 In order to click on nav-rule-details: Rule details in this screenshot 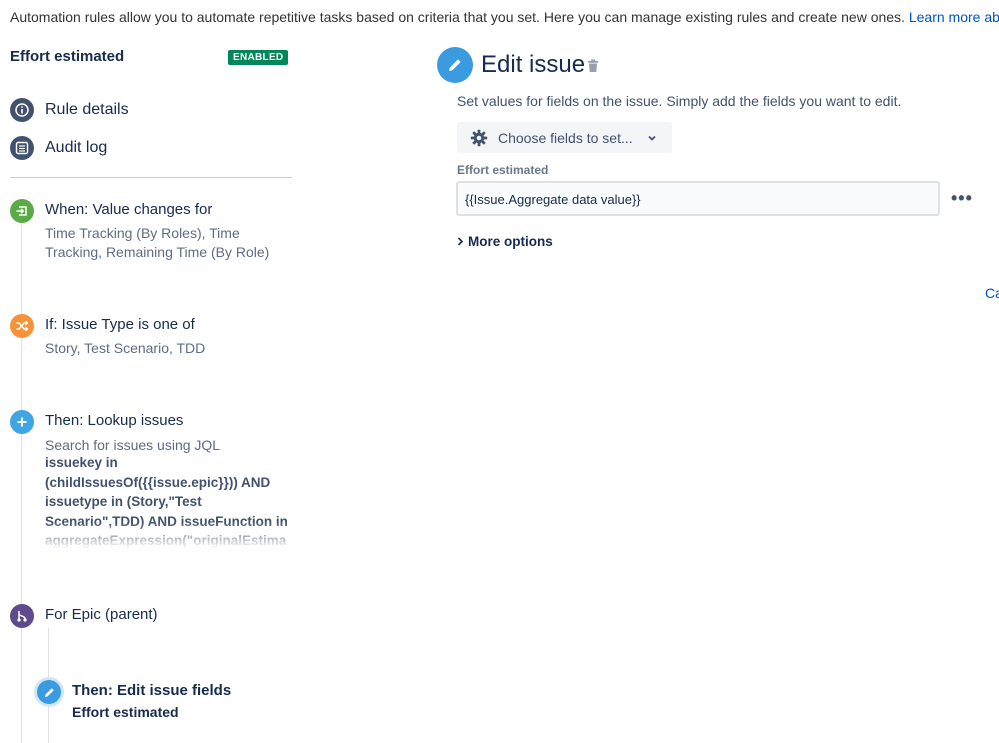, I will do `click(69, 110)`.